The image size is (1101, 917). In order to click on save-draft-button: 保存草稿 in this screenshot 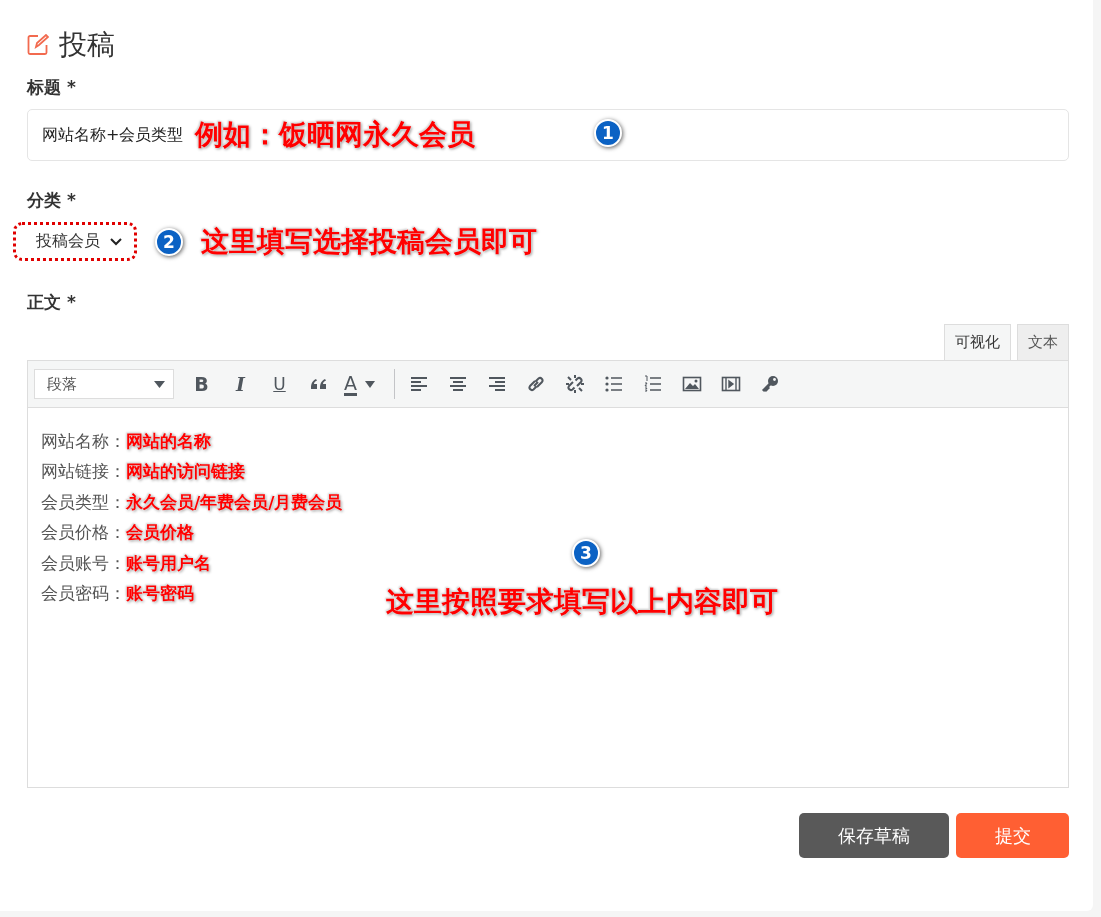, I will do `click(874, 835)`.